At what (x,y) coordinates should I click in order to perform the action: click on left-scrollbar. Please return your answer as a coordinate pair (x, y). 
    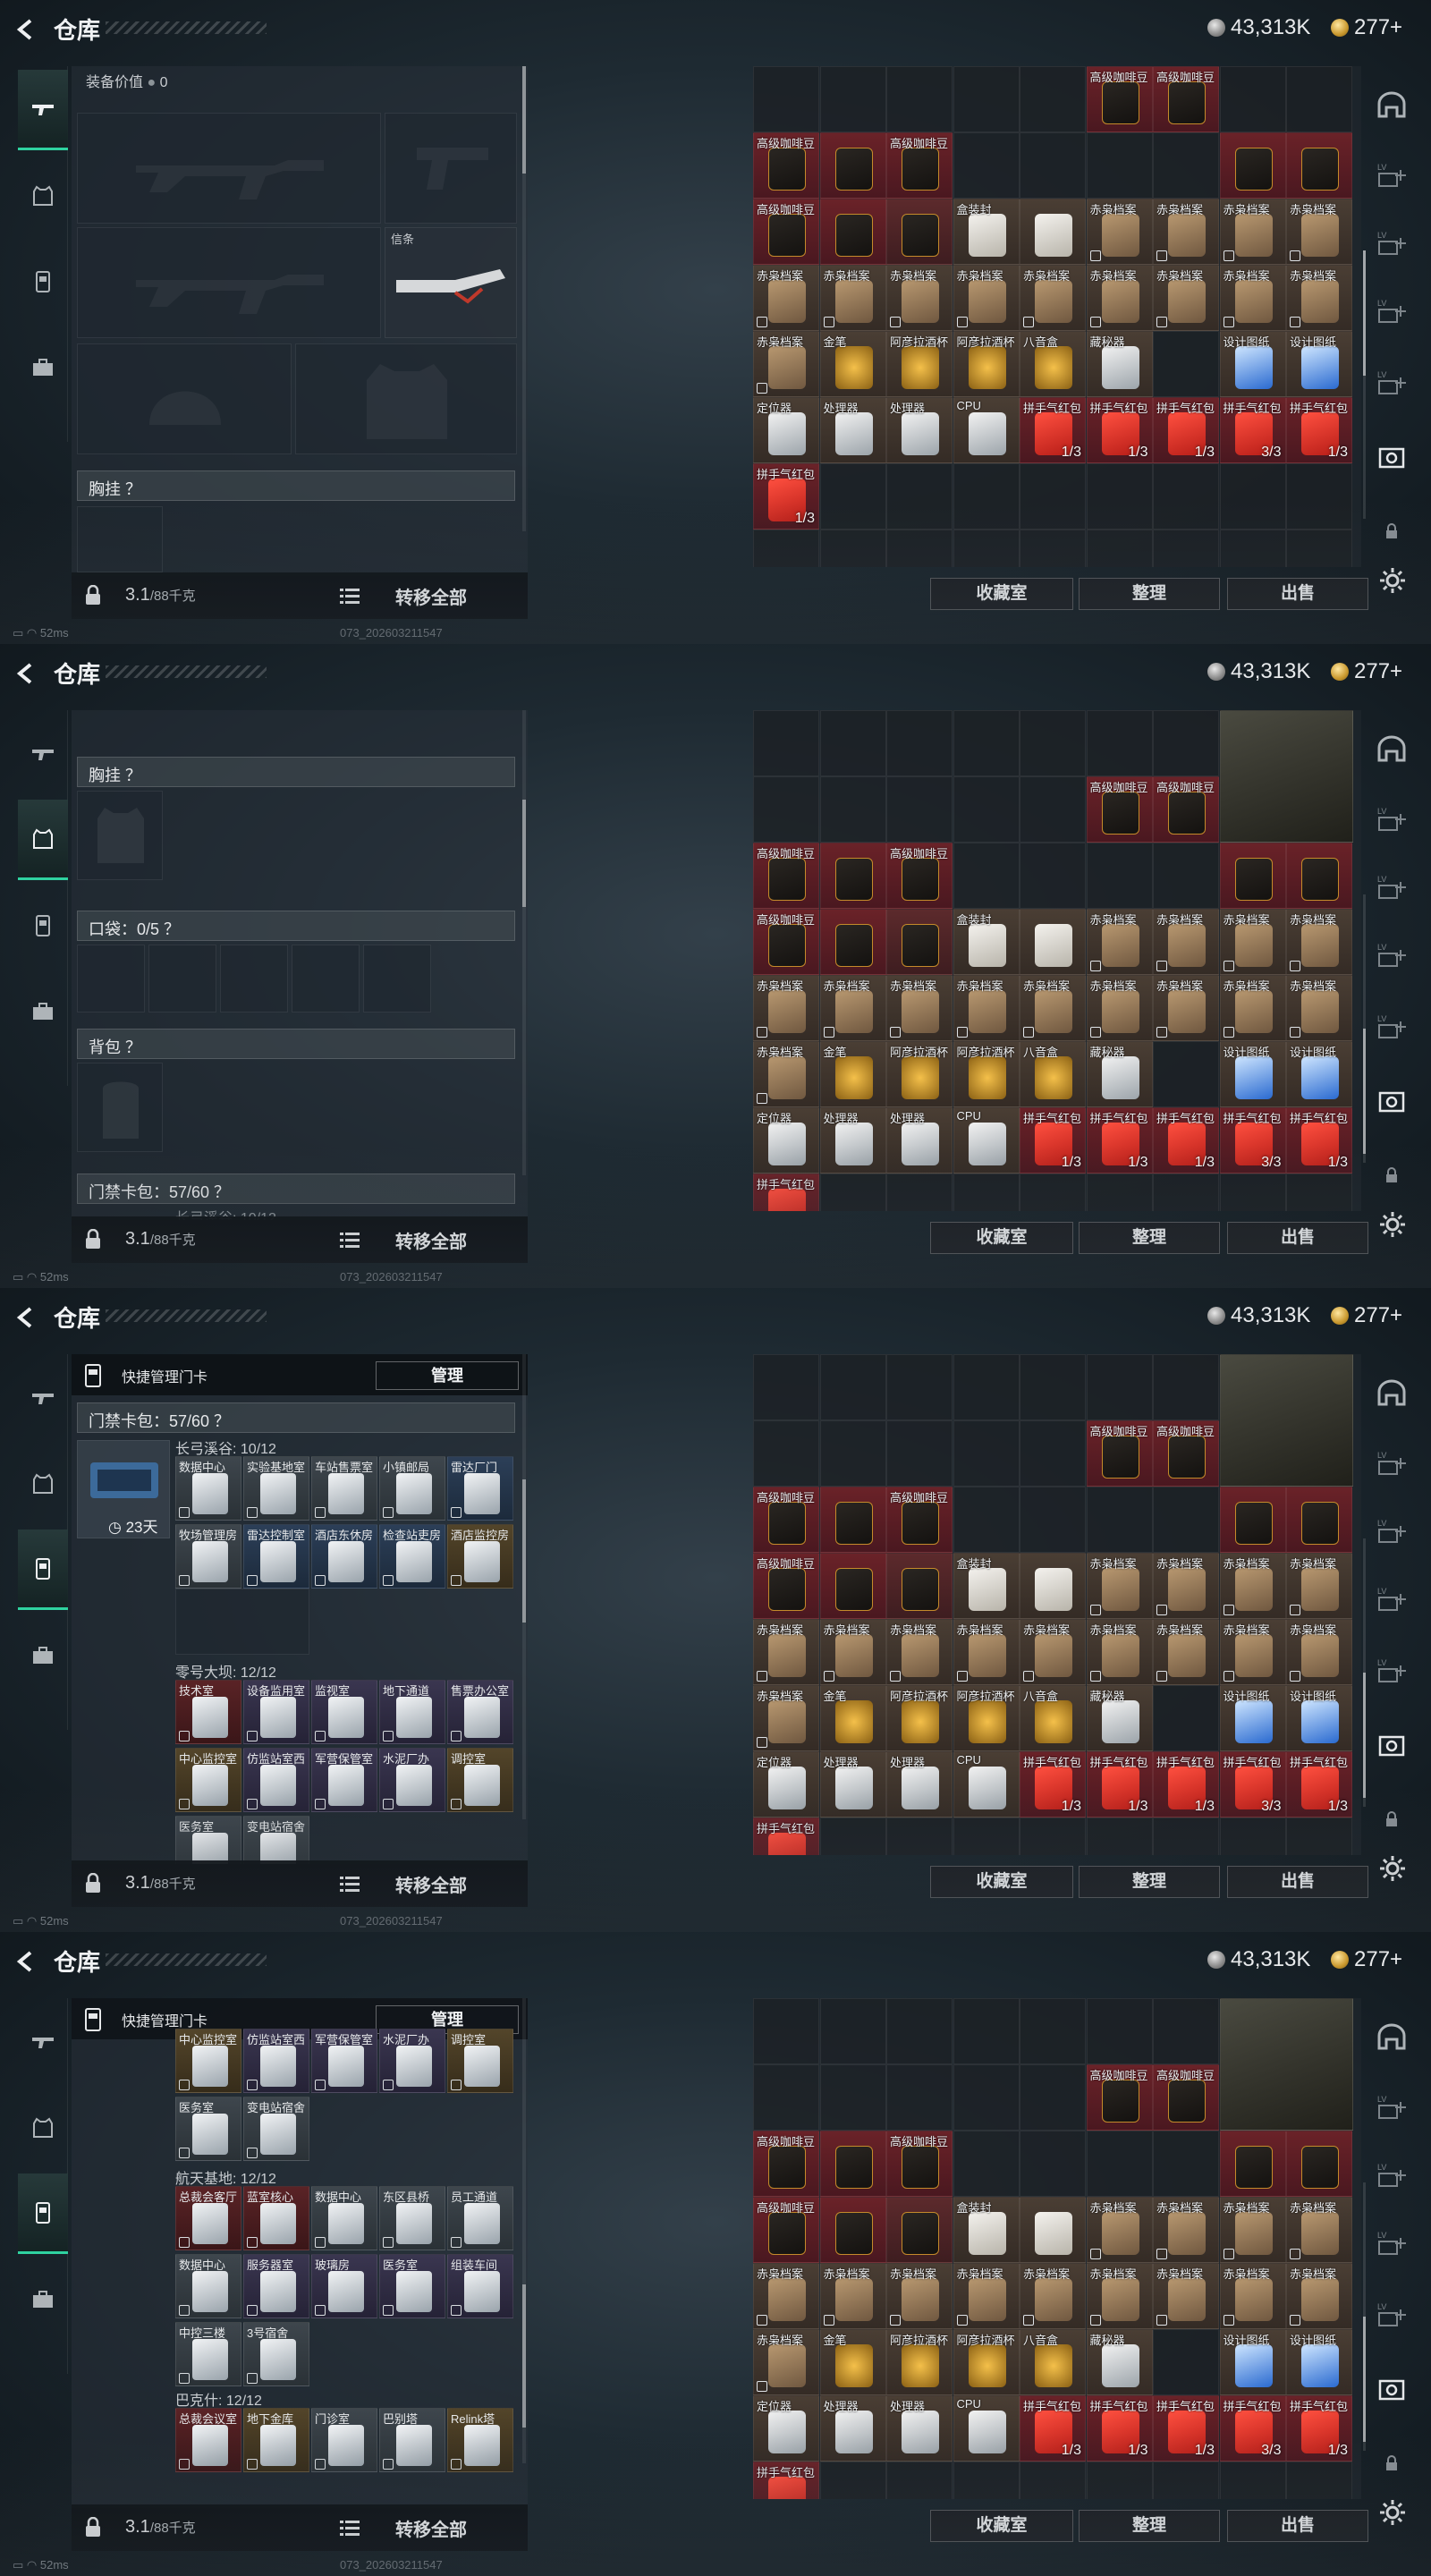
    Looking at the image, I should click on (524, 942).